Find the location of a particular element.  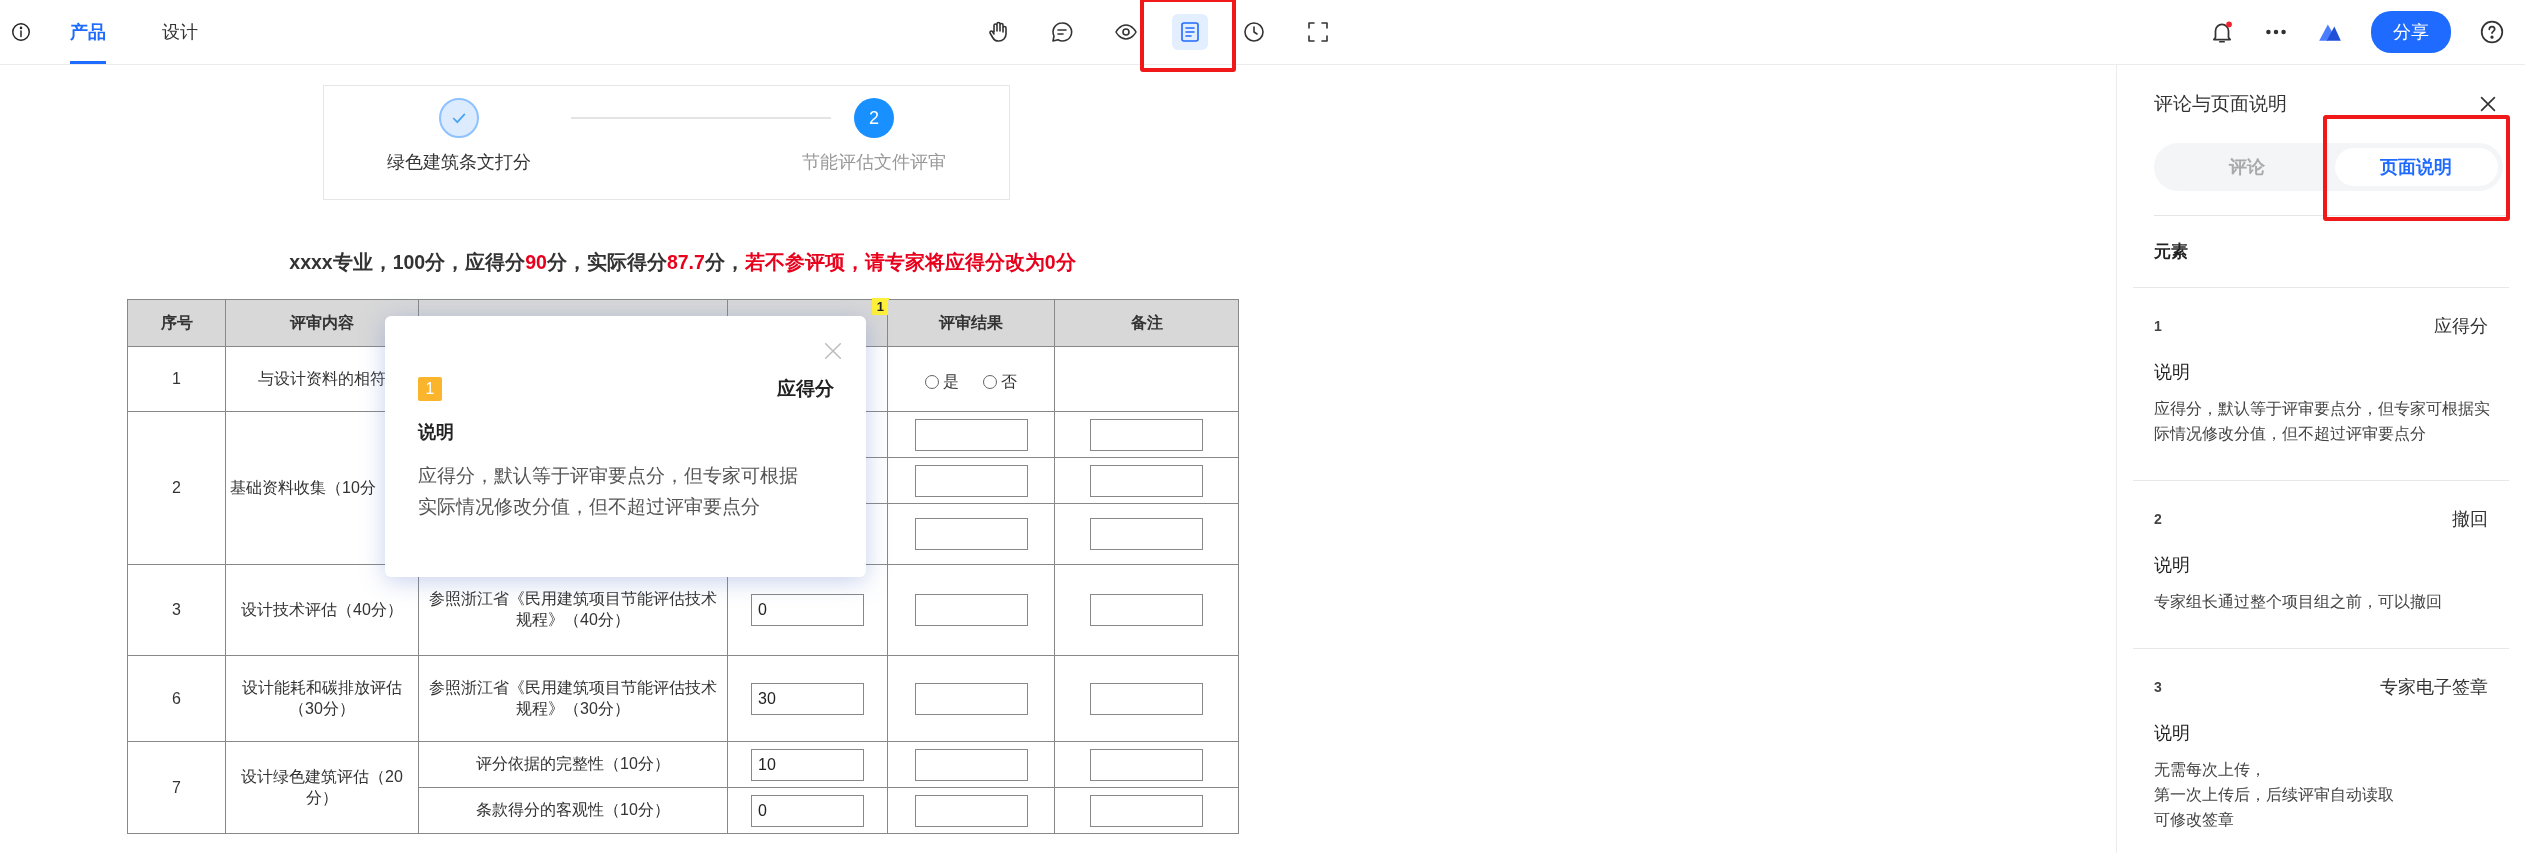

panel-tab: 页面说明 is located at coordinates (2416, 167).